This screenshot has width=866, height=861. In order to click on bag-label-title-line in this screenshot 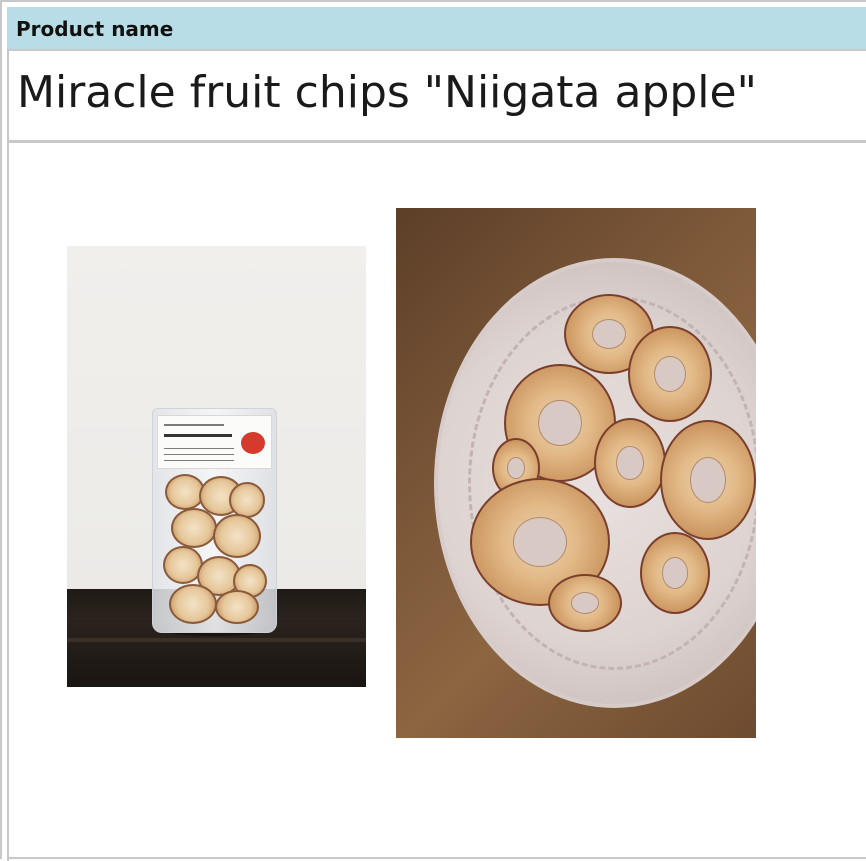, I will do `click(198, 435)`.